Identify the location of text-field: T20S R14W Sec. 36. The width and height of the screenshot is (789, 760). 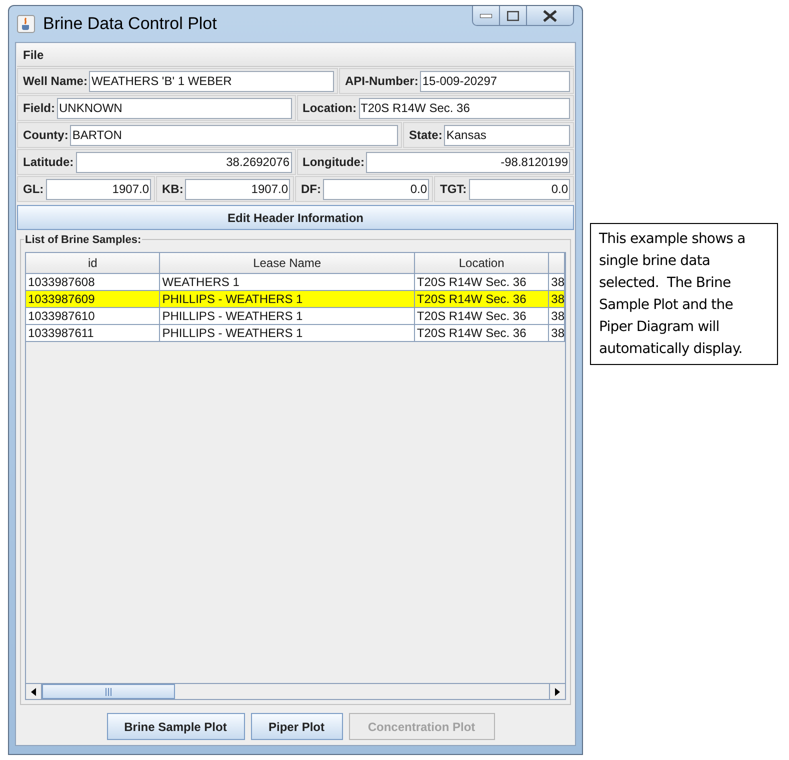
(464, 108).